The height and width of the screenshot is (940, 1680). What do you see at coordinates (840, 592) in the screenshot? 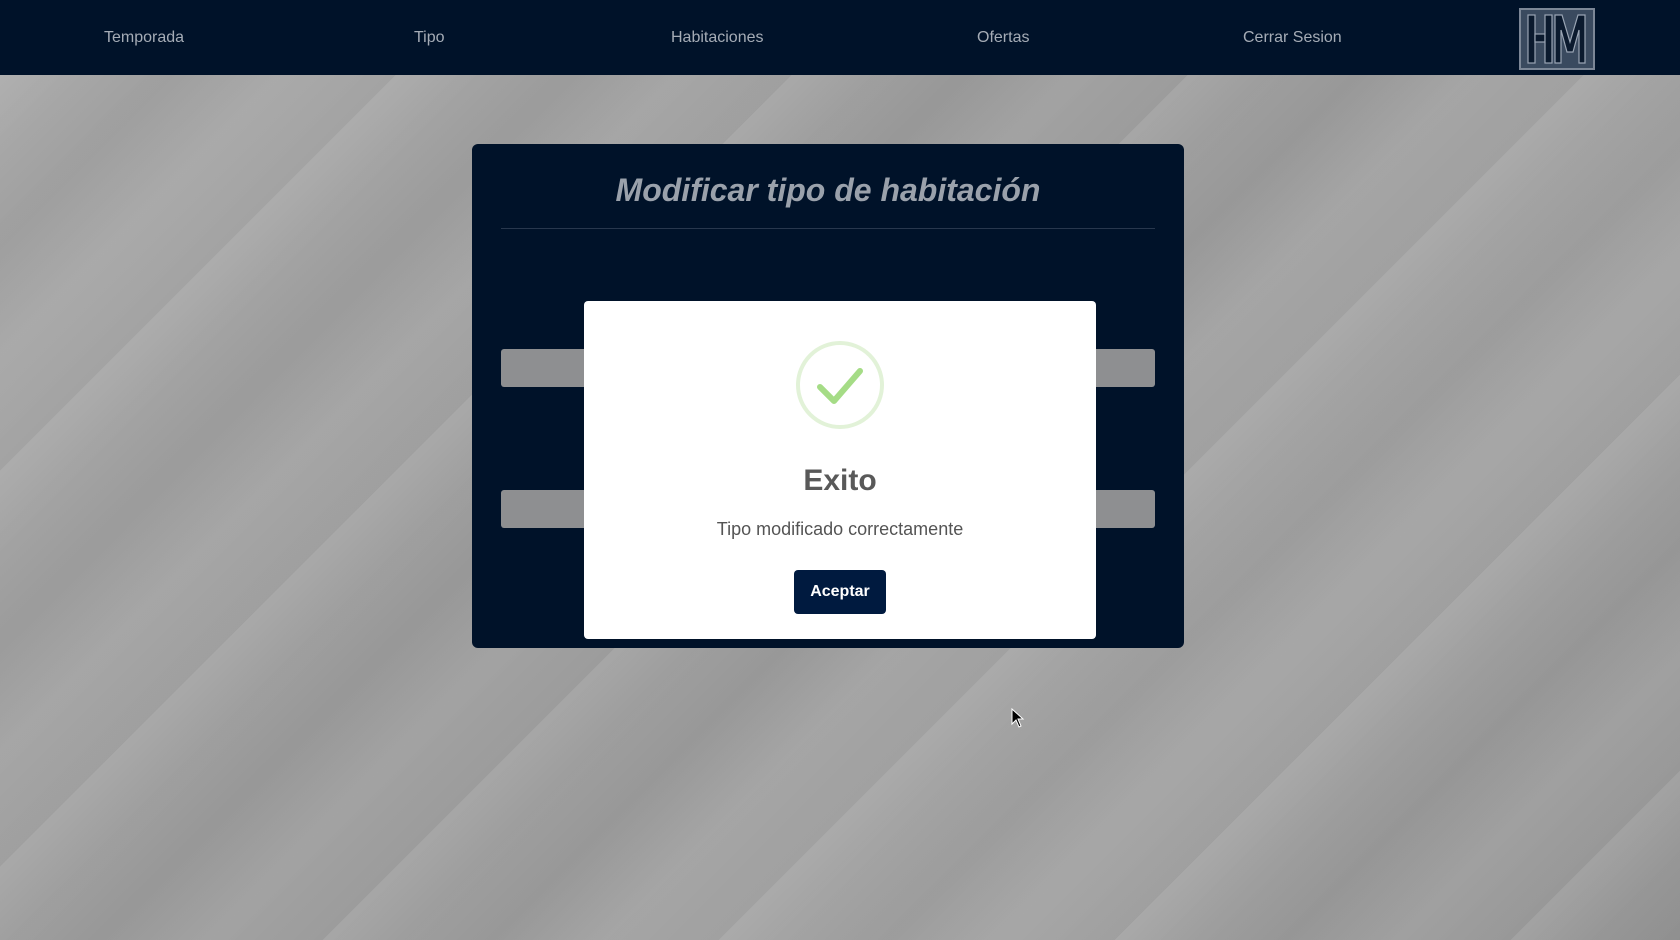
I see `accept-button: Aceptar` at bounding box center [840, 592].